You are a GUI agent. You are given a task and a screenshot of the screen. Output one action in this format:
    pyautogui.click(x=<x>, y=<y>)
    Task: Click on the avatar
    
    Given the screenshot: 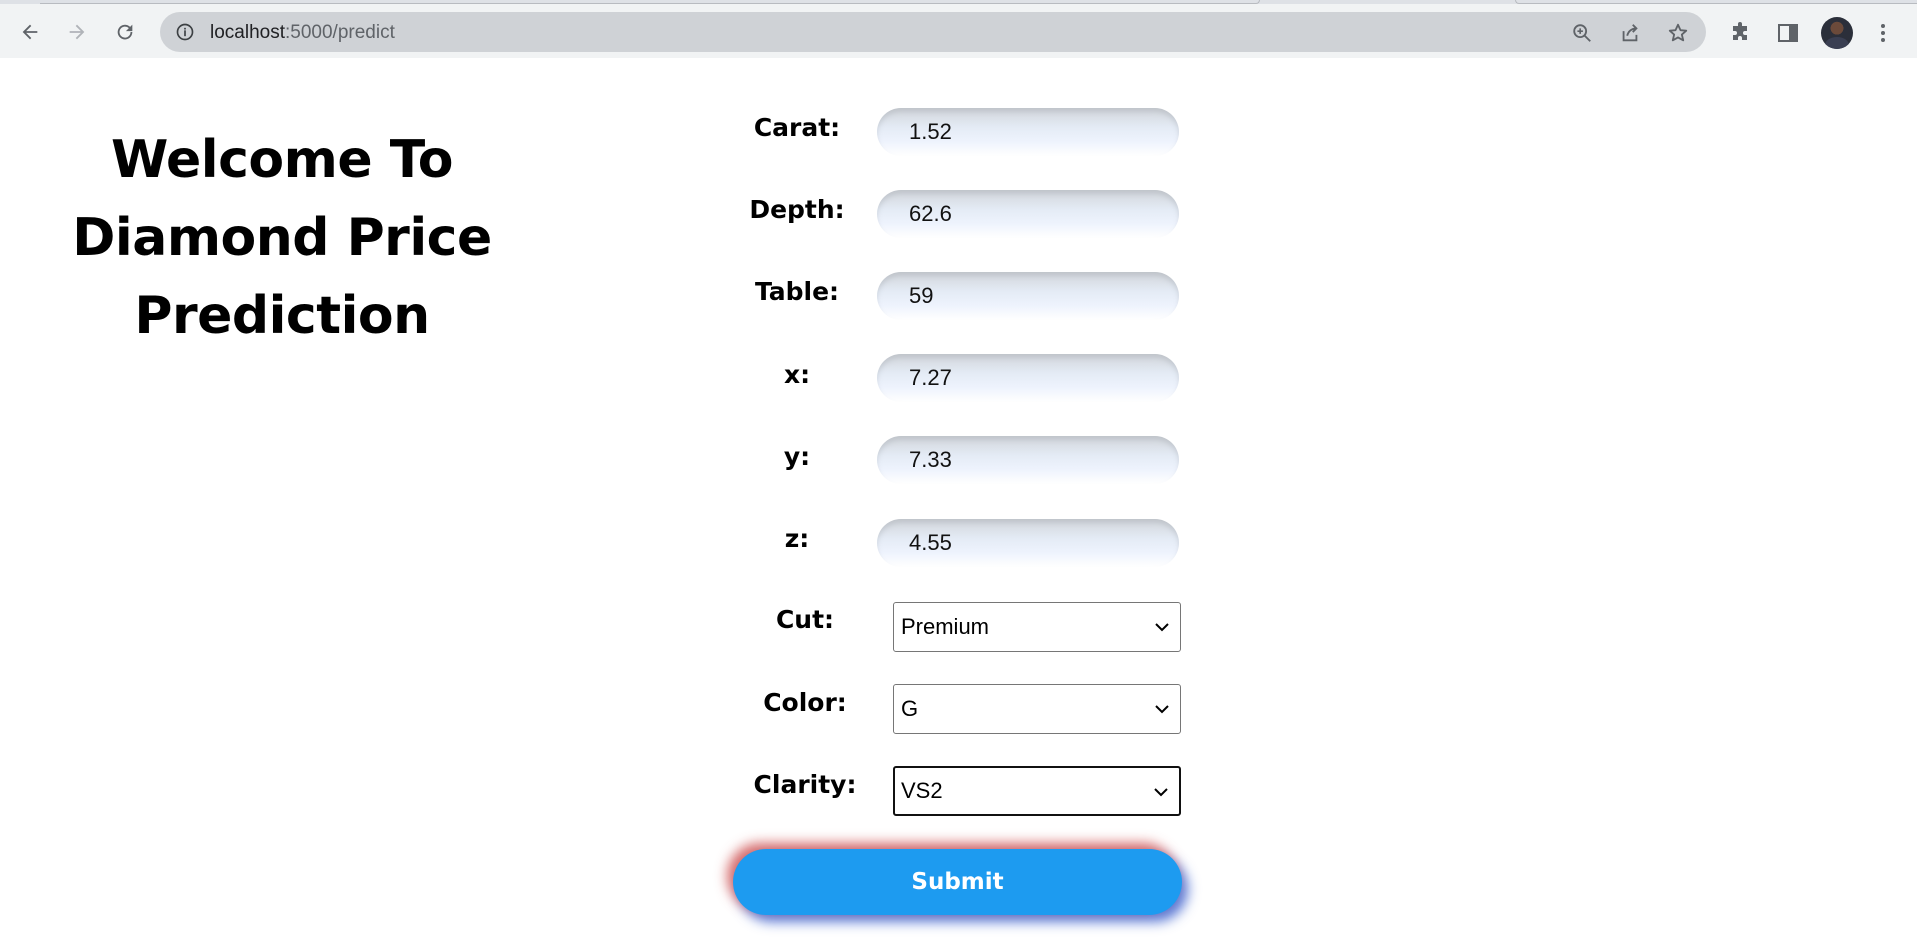 What is the action you would take?
    pyautogui.click(x=1837, y=33)
    